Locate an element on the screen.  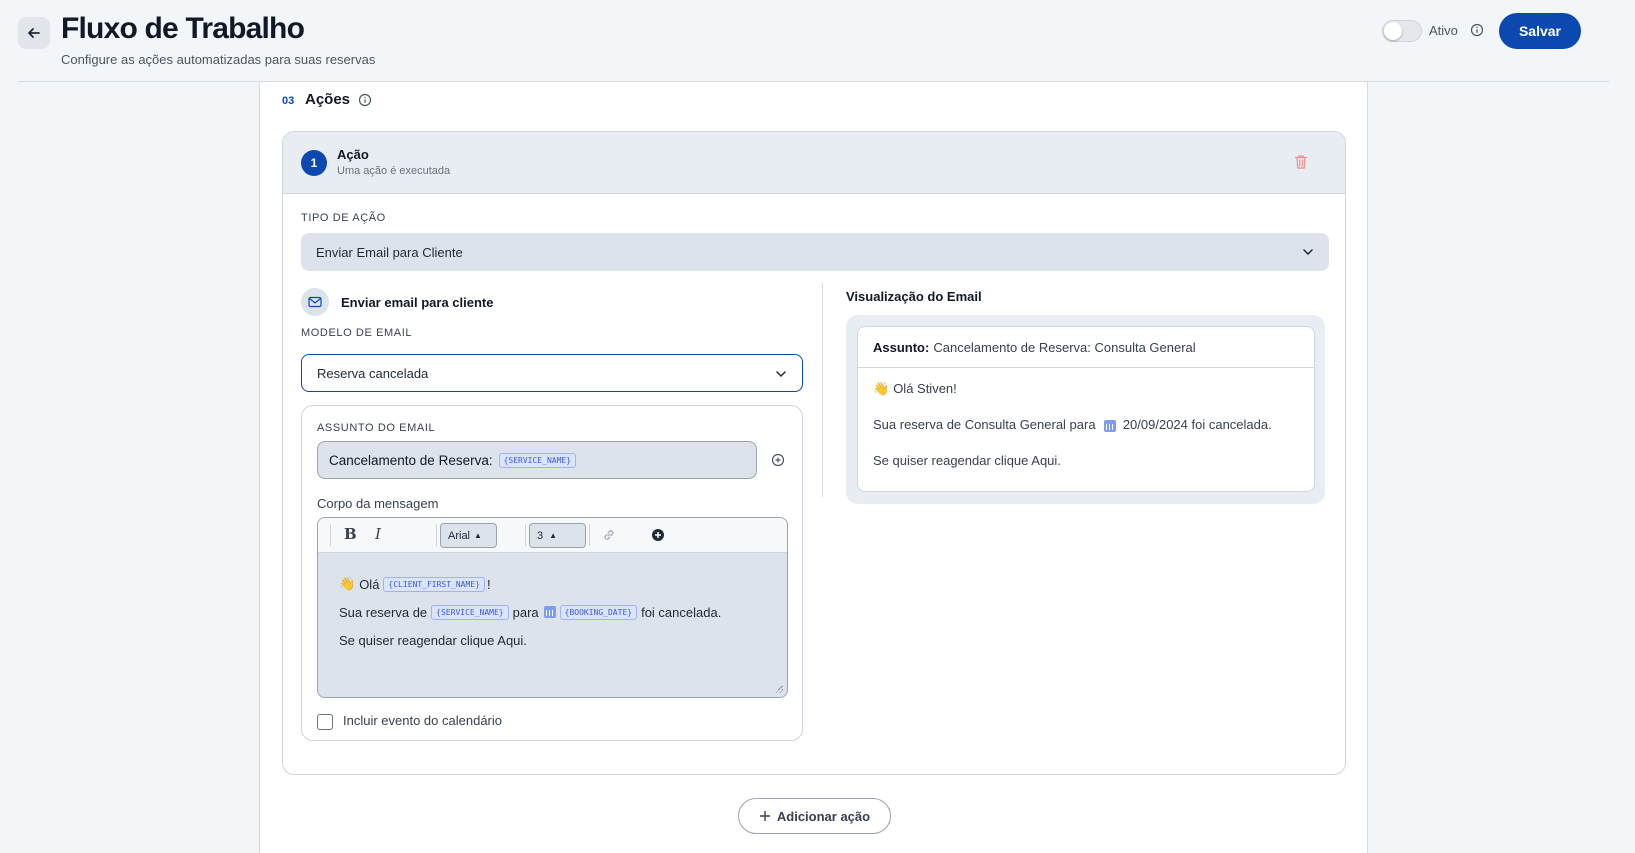
page-title: Fluxo de Trabalho is located at coordinates (183, 28).